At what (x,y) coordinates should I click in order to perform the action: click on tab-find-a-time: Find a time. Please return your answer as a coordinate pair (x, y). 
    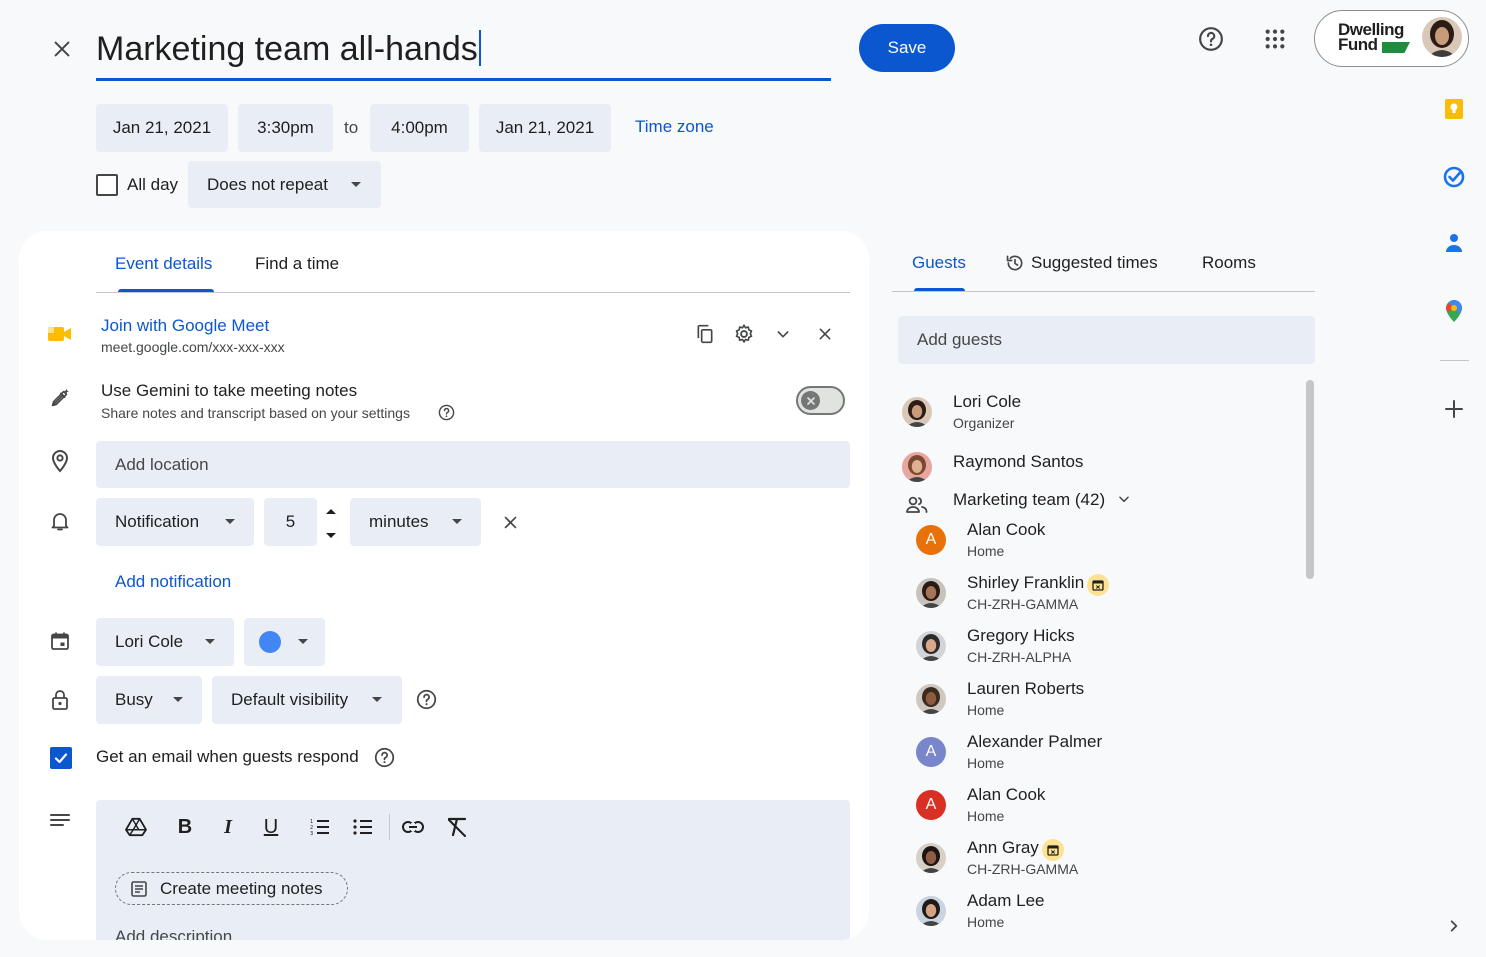
    Looking at the image, I should click on (297, 264).